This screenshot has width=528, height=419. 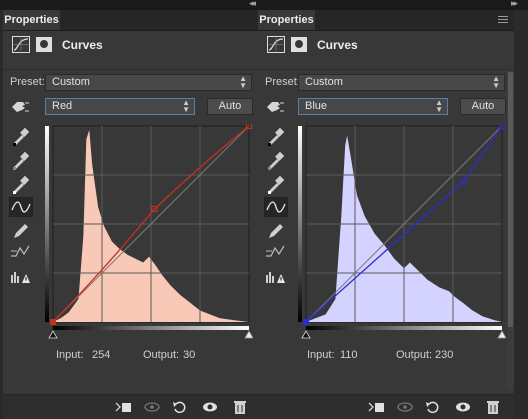 I want to click on output-value: 230, so click(x=444, y=355).